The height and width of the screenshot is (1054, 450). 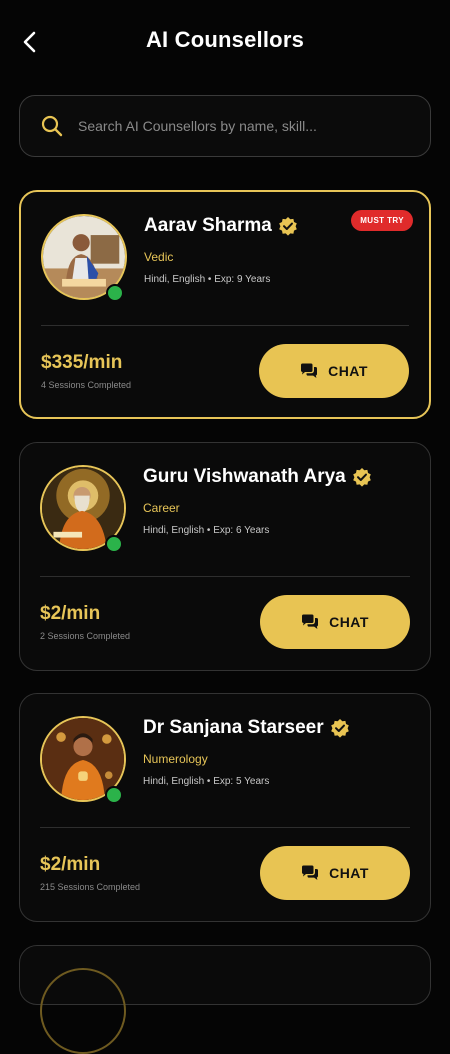 I want to click on counsellor-languages-experience: Hindi, English • Exp: 6 Years, so click(x=206, y=530).